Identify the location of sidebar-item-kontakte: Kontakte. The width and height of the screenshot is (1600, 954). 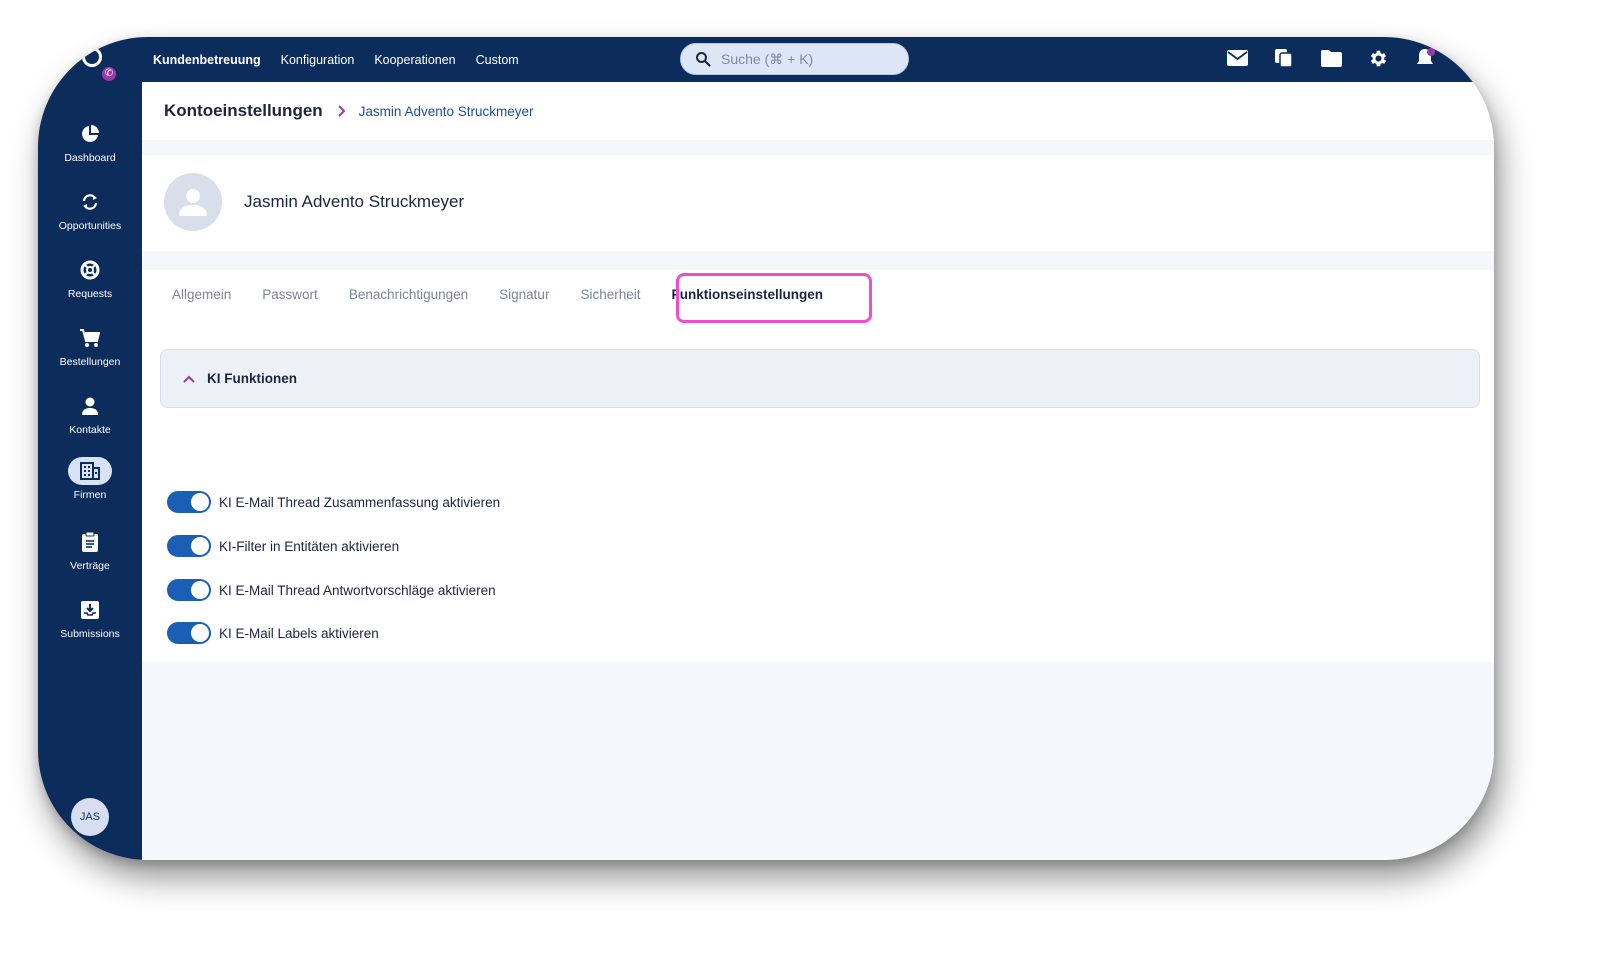
(90, 414).